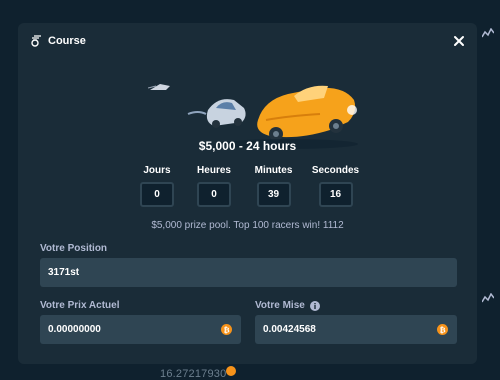 This screenshot has height=380, width=500. I want to click on countdown: Jours 0 Heures 0 Minutes 39 Secondes 16, so click(247, 185).